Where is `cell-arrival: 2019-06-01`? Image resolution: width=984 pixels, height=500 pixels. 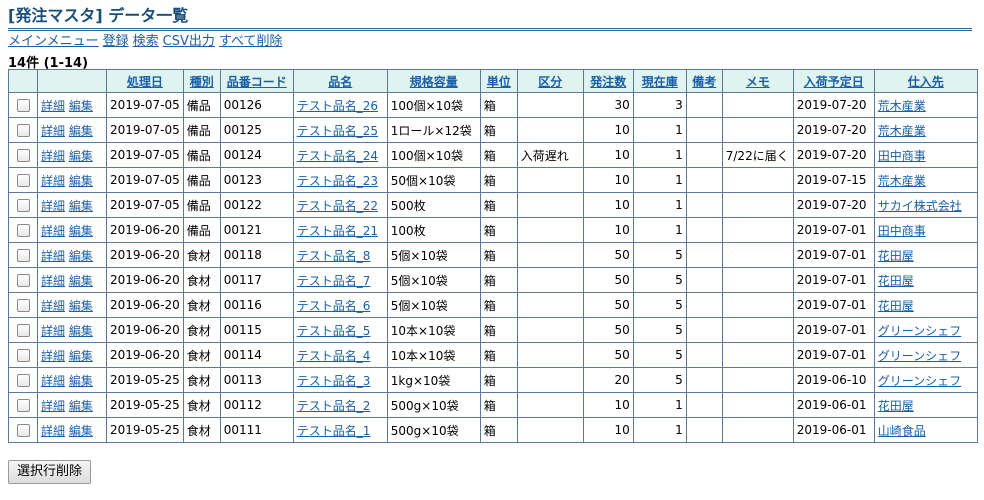 cell-arrival: 2019-06-01 is located at coordinates (833, 430).